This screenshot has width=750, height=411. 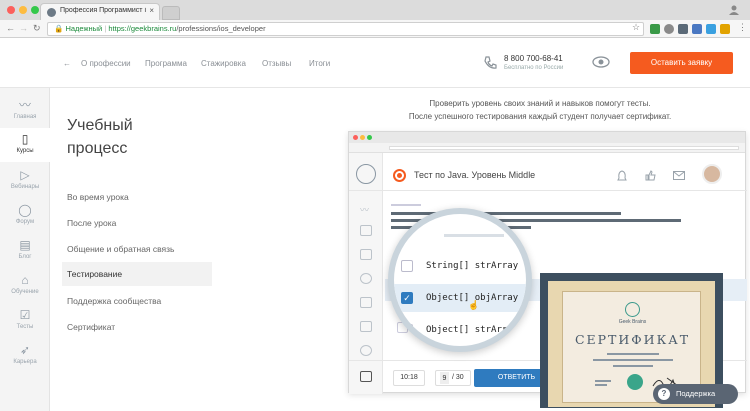 What do you see at coordinates (10, 28) in the screenshot?
I see `back-icon: ←` at bounding box center [10, 28].